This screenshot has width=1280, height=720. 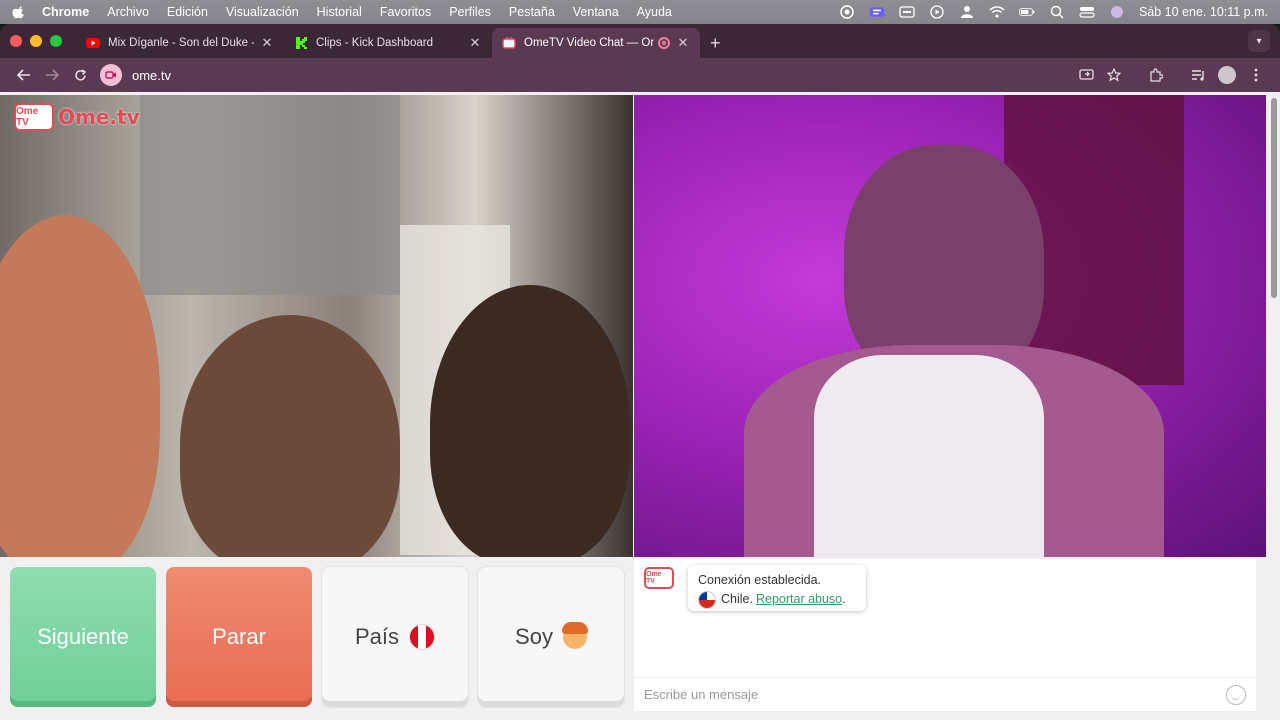 I want to click on menu-app-name: Chrome, so click(x=65, y=12).